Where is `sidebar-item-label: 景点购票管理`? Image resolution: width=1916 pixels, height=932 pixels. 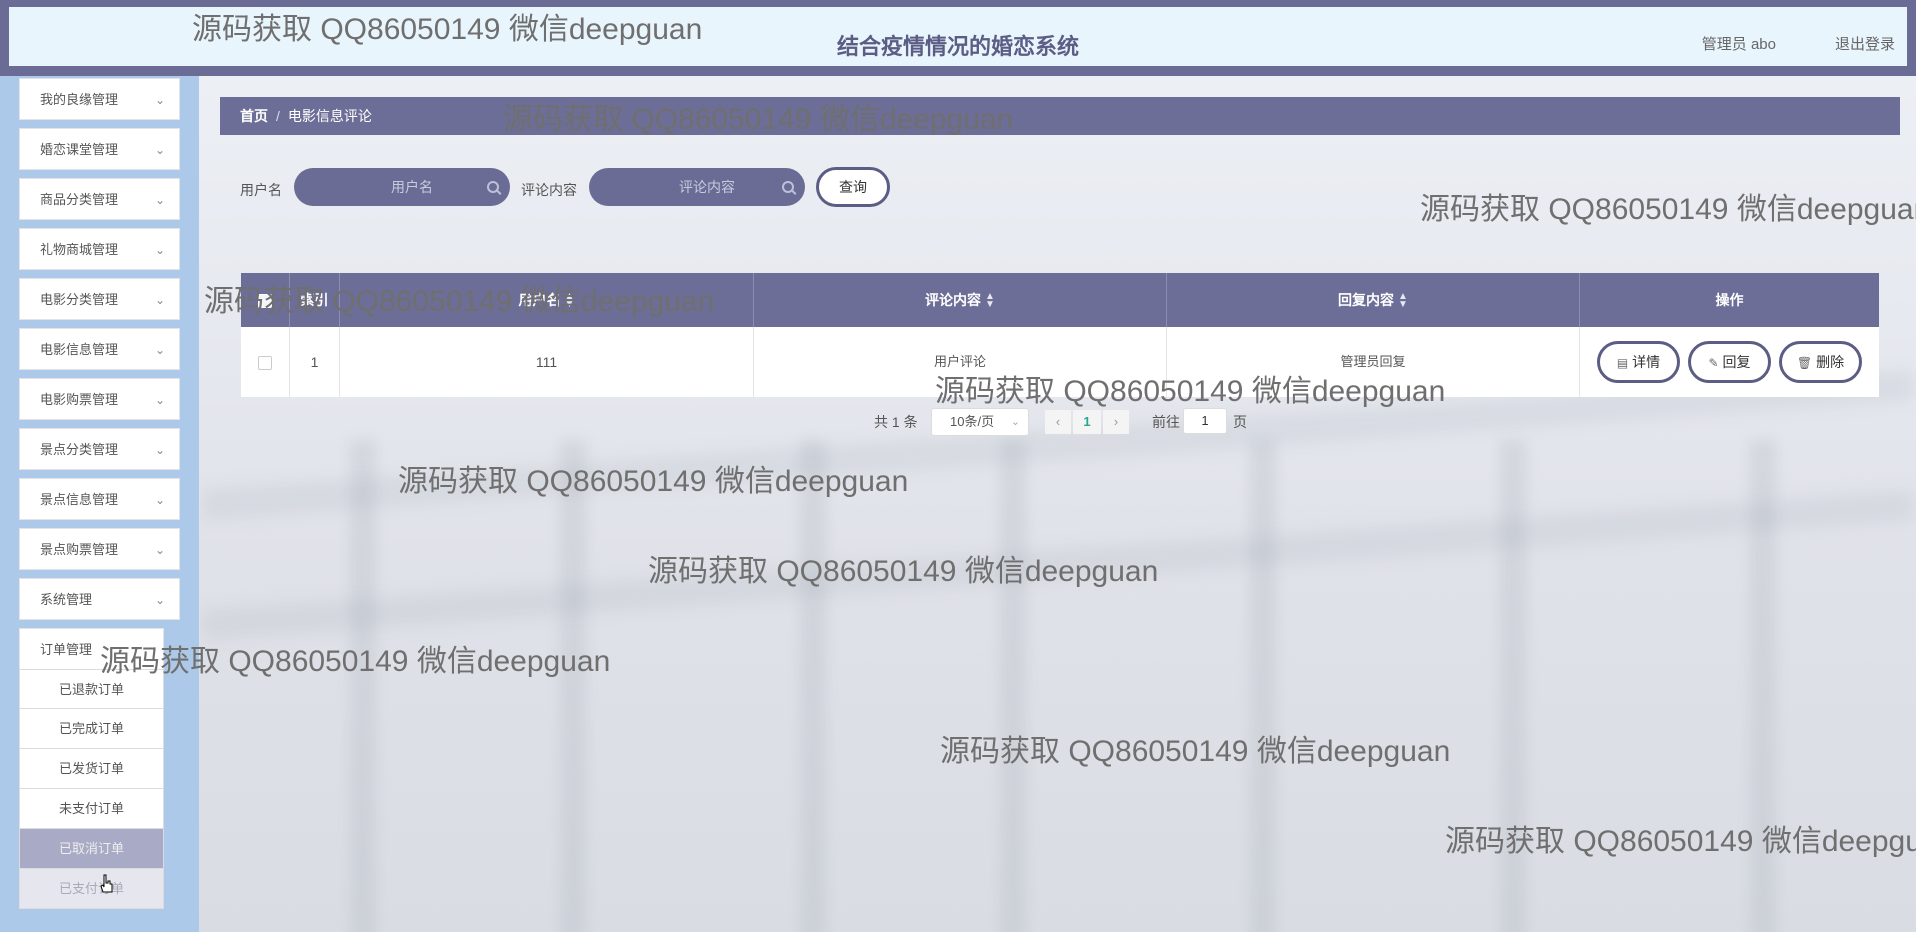
sidebar-item-label: 景点购票管理 is located at coordinates (79, 549).